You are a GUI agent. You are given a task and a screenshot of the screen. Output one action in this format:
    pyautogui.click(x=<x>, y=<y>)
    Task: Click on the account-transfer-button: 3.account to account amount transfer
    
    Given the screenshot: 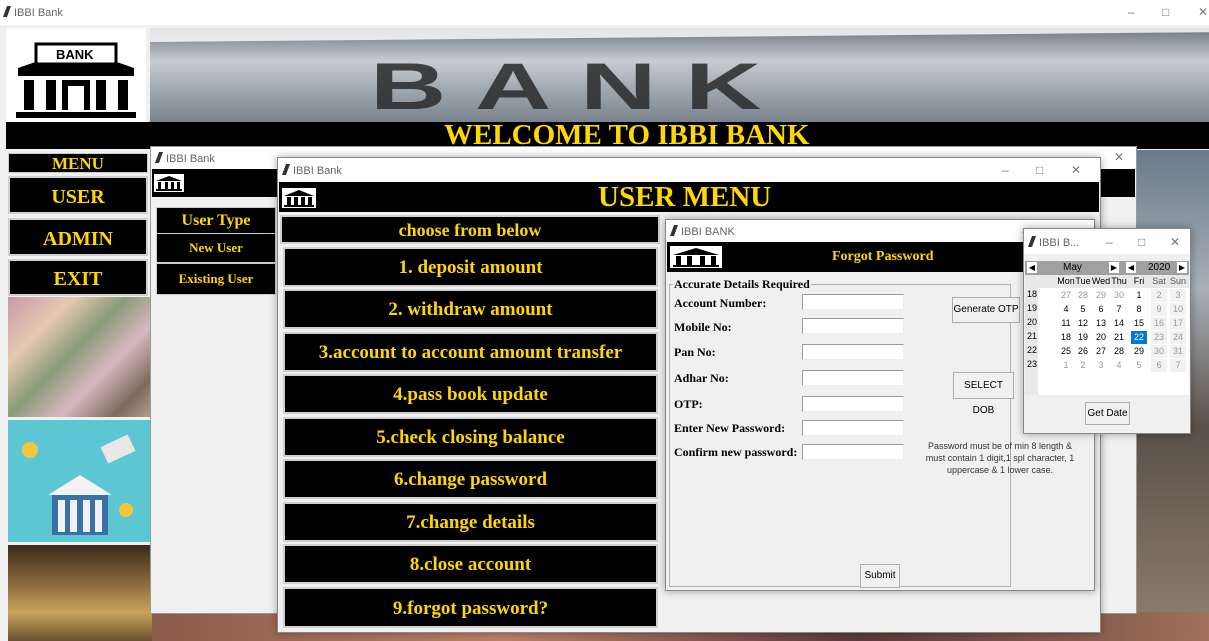 What is the action you would take?
    pyautogui.click(x=470, y=352)
    